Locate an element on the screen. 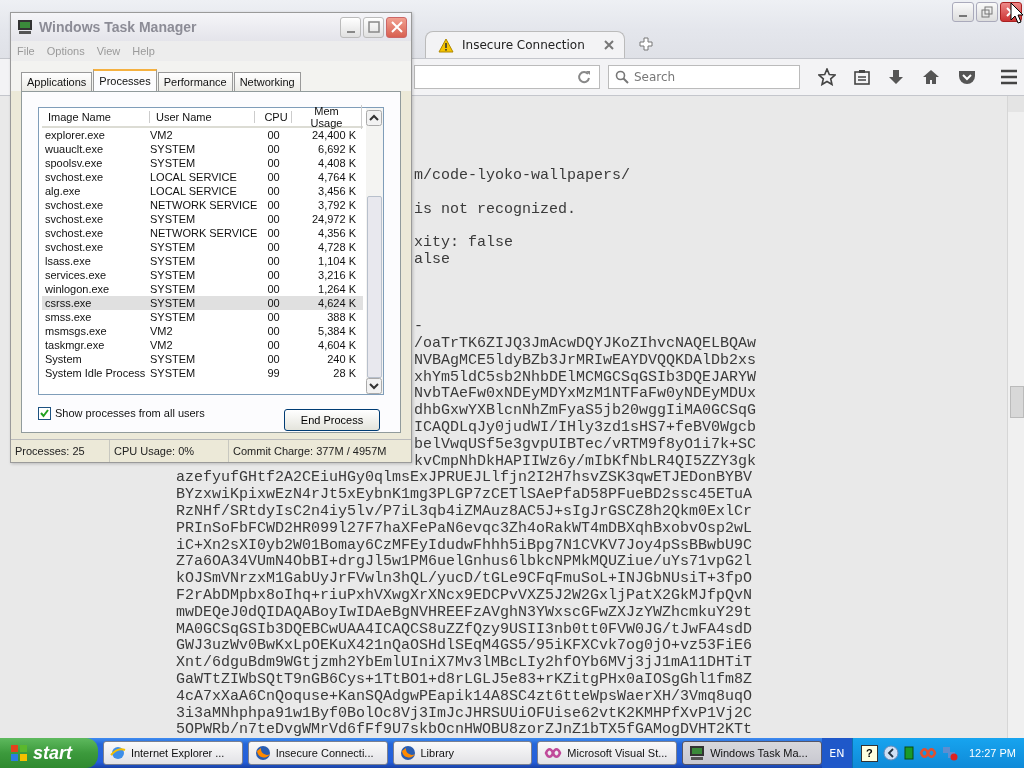 This screenshot has height=768, width=1024. checkbox is located at coordinates (44, 413).